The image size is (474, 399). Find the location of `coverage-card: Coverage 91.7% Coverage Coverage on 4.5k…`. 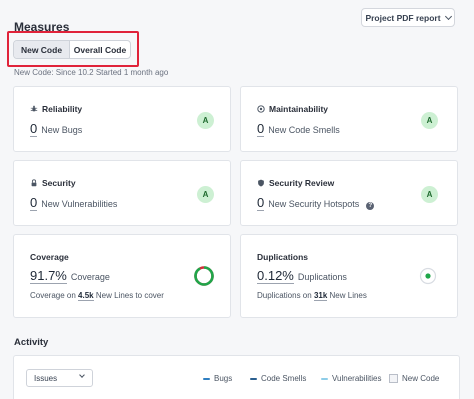

coverage-card: Coverage 91.7% Coverage Coverage on 4.5k… is located at coordinates (122, 276).